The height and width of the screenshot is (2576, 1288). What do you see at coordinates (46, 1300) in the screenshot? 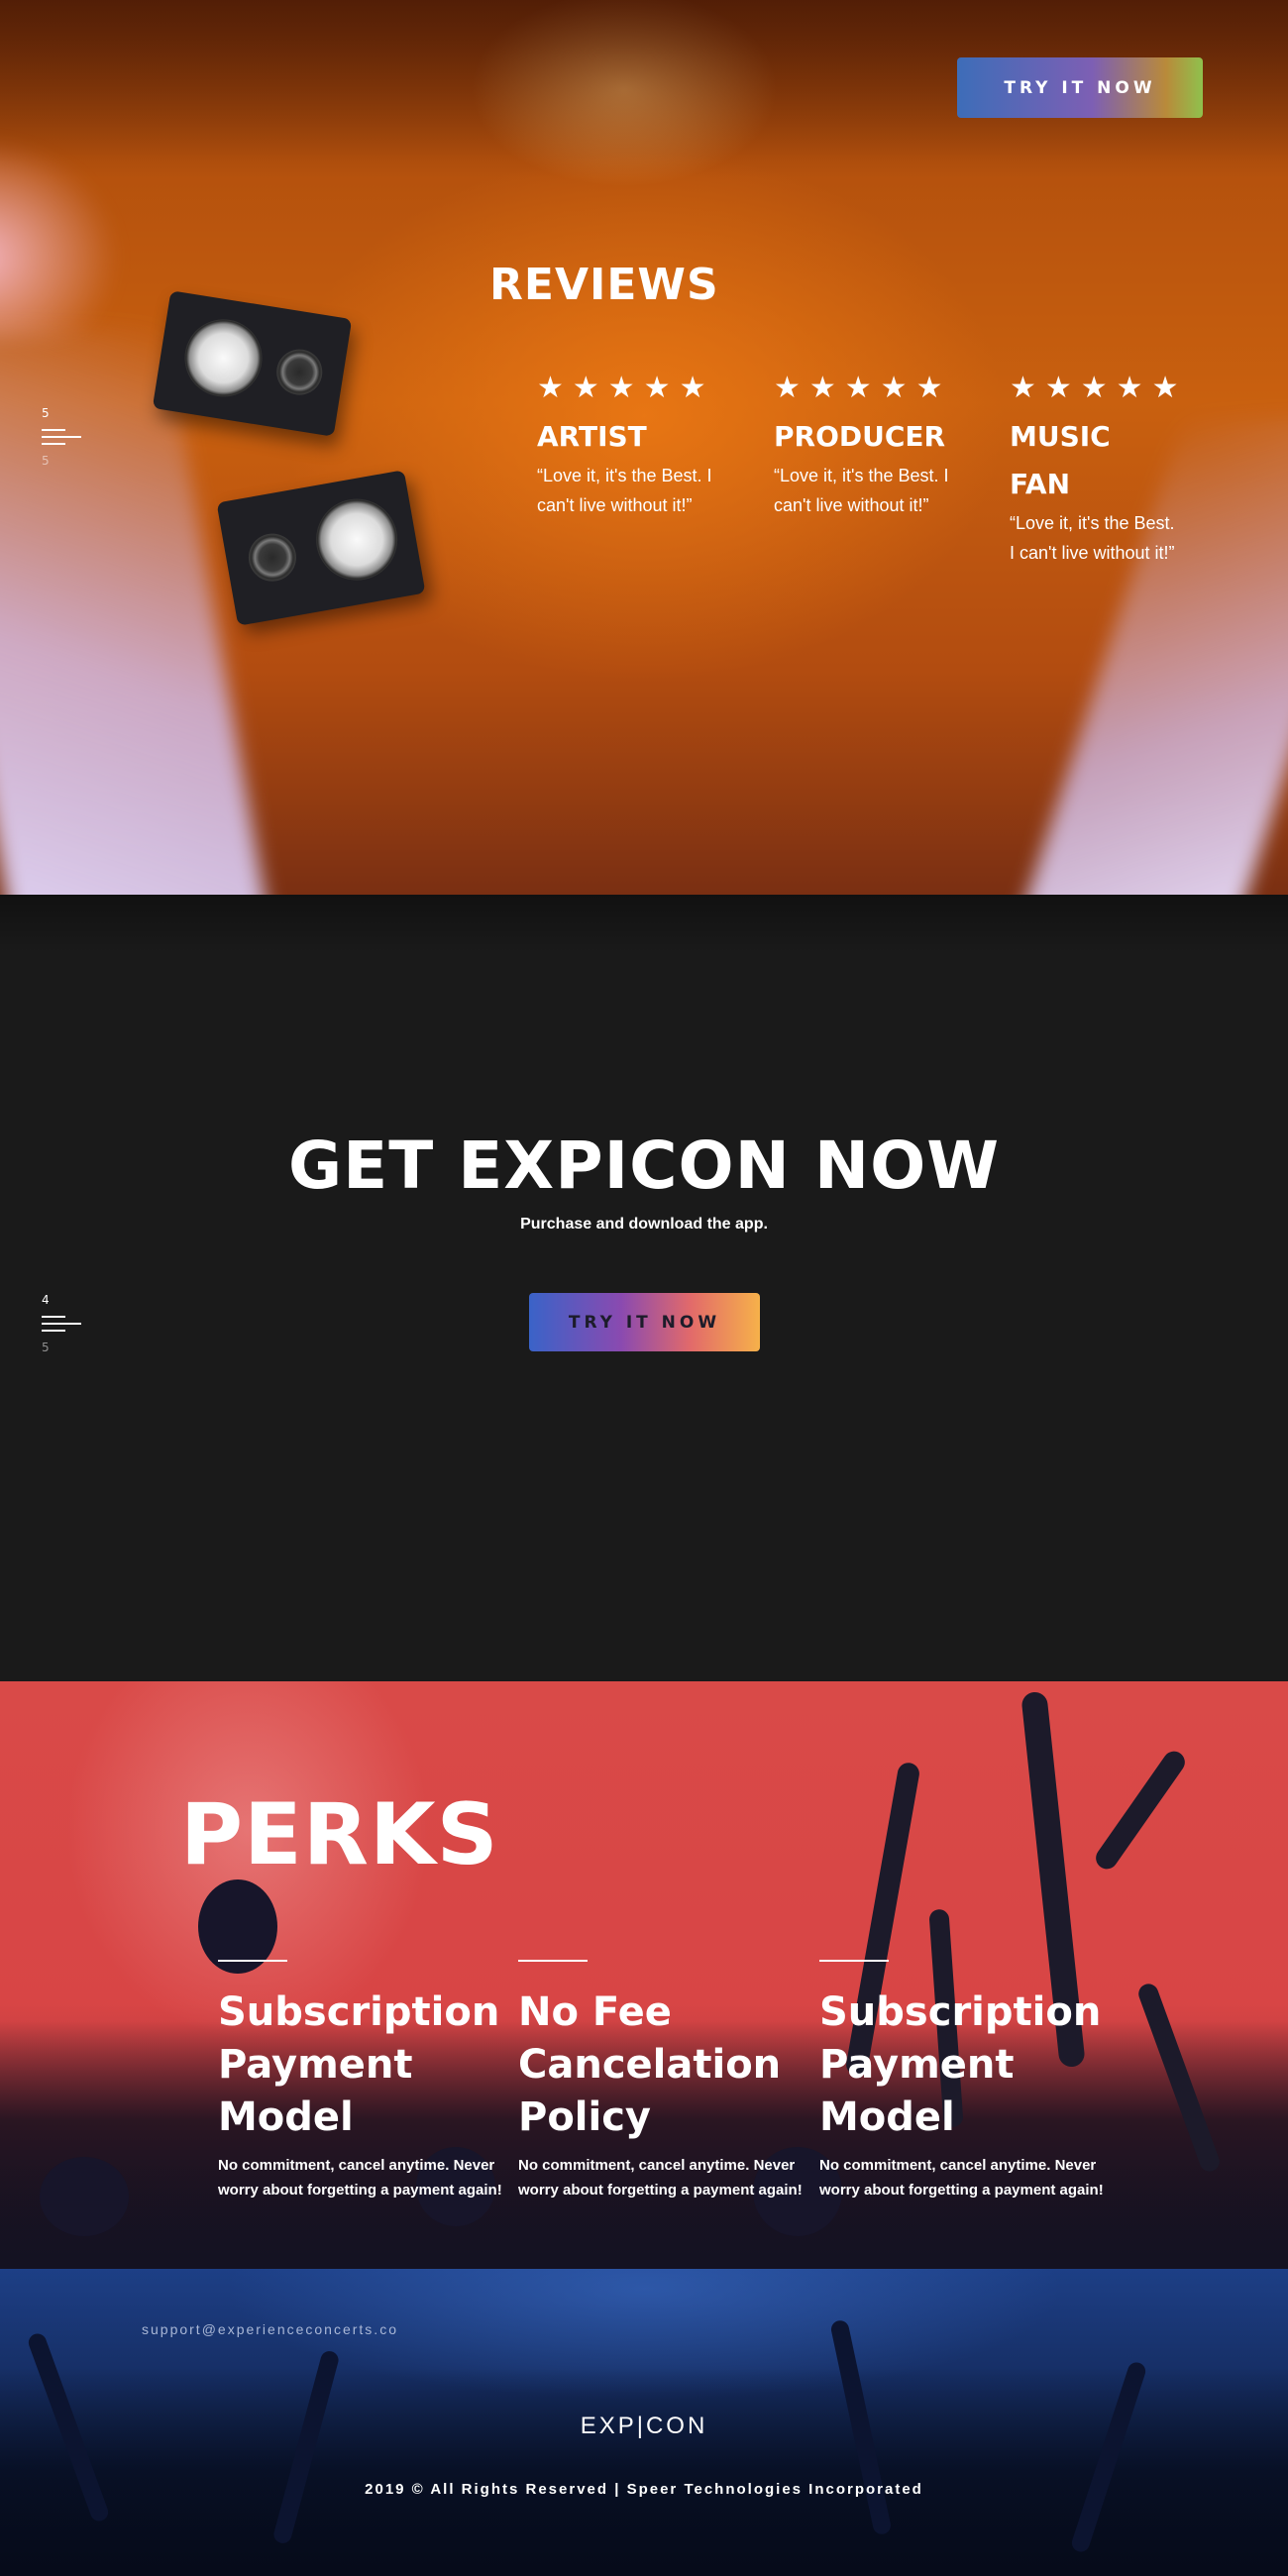
I see `section-number-current: 4` at bounding box center [46, 1300].